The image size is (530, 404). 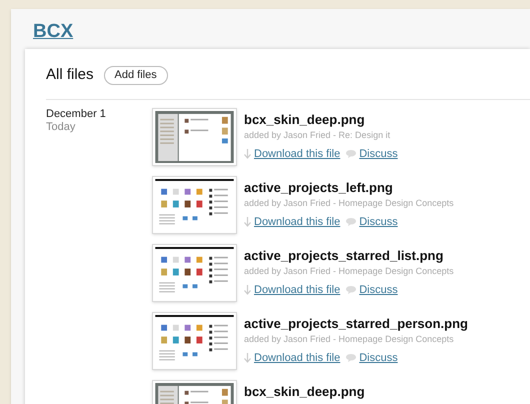 What do you see at coordinates (70, 75) in the screenshot?
I see `section-title: All files` at bounding box center [70, 75].